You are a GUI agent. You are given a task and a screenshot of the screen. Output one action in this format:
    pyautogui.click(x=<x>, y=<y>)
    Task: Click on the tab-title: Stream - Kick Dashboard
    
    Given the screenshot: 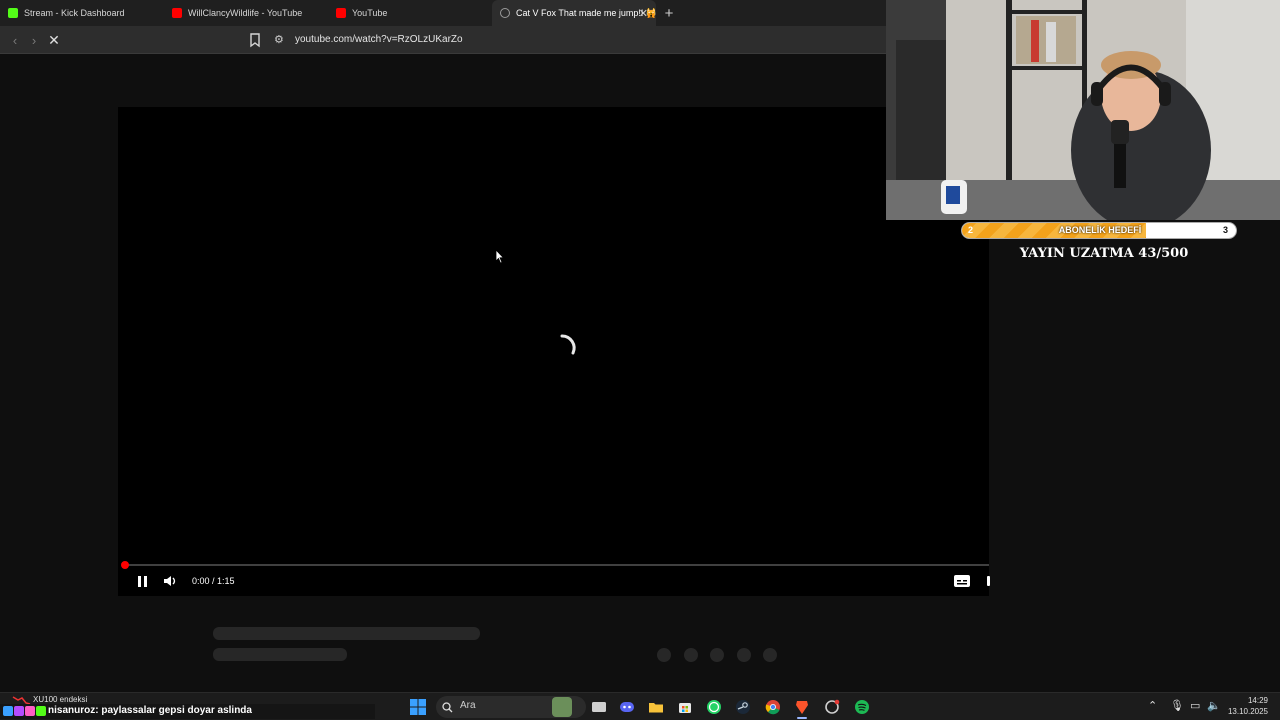 What is the action you would take?
    pyautogui.click(x=74, y=13)
    